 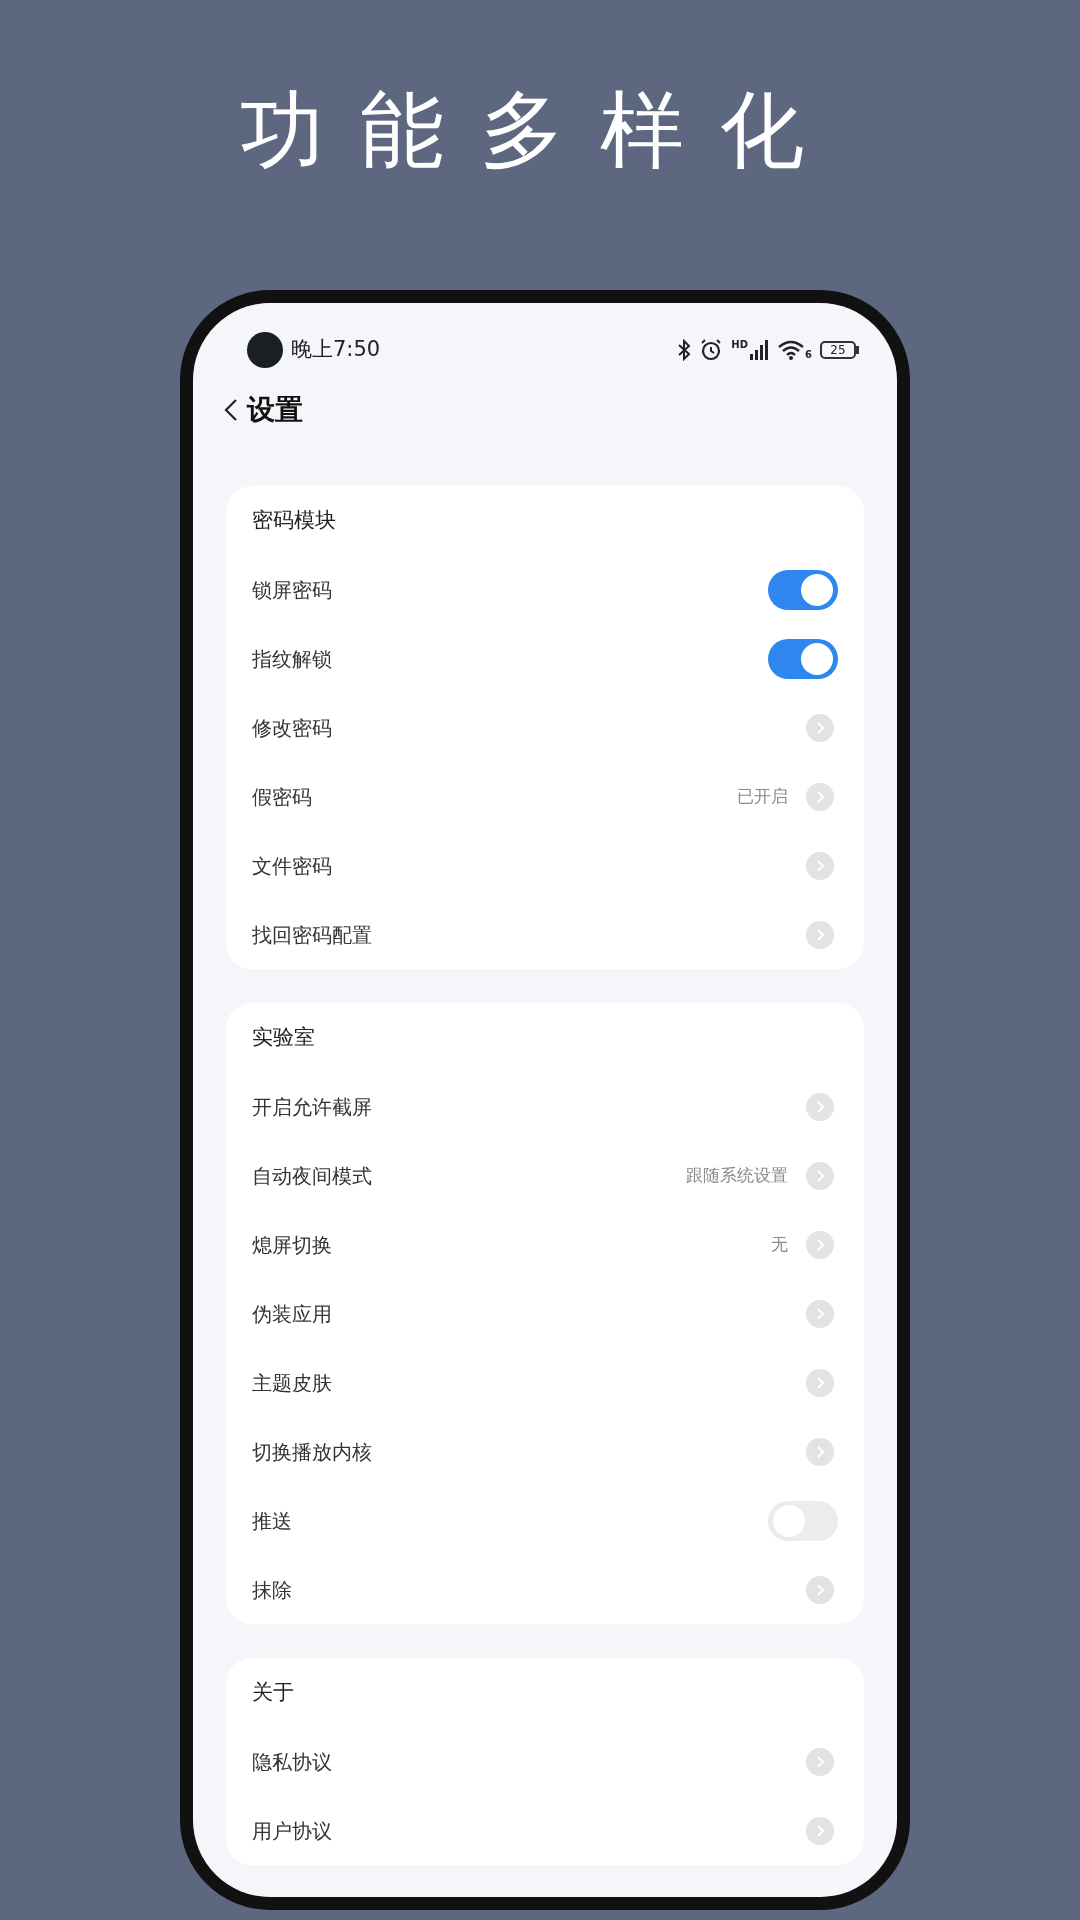 What do you see at coordinates (684, 350) in the screenshot?
I see `bluetooth-icon` at bounding box center [684, 350].